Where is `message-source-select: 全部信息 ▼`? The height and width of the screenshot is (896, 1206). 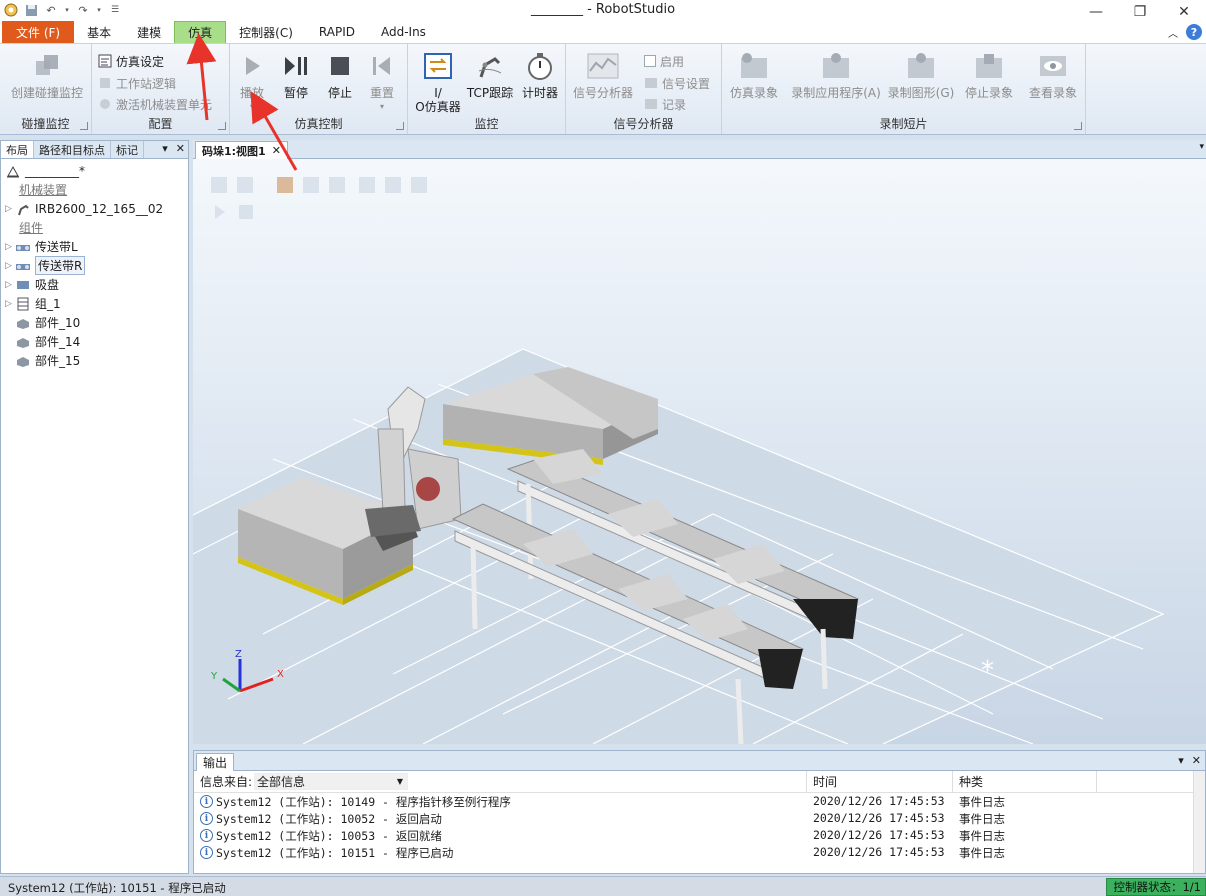
message-source-select: 全部信息 ▼ is located at coordinates (331, 781).